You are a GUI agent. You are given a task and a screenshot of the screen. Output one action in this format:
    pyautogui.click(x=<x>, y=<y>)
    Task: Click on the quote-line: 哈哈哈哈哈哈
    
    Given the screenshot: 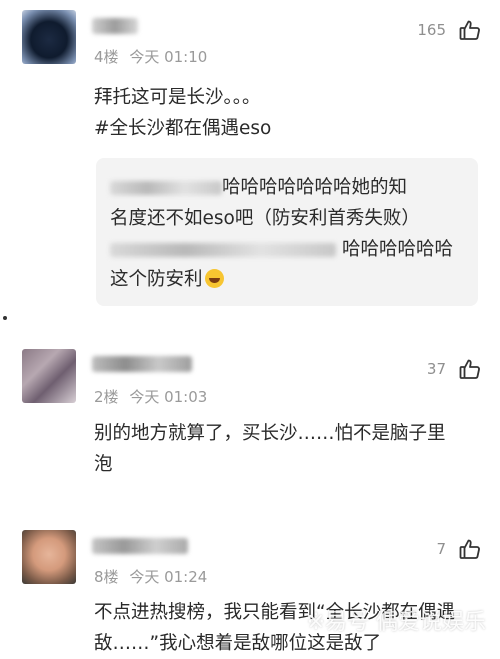 What is the action you would take?
    pyautogui.click(x=281, y=249)
    